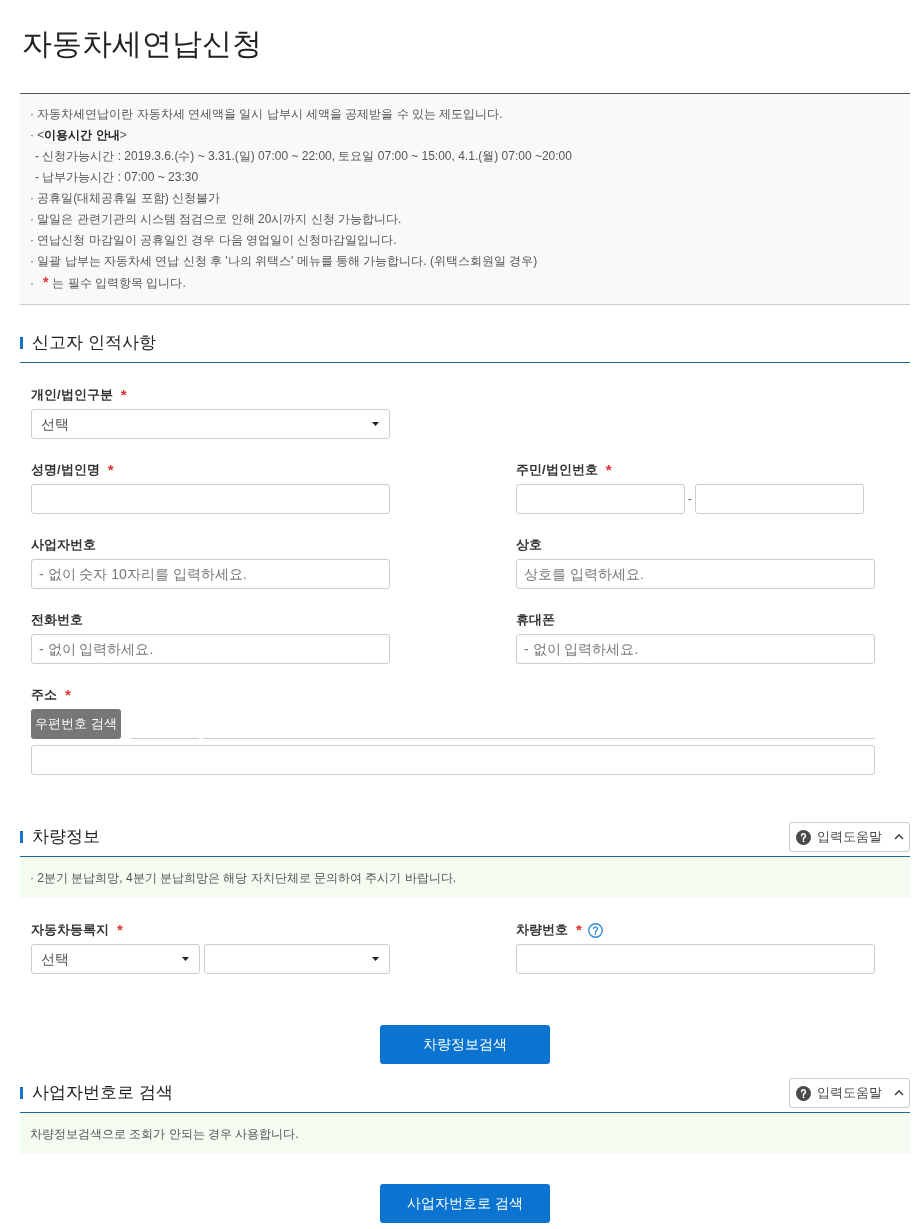 Image resolution: width=924 pixels, height=1229 pixels. Describe the element at coordinates (78, 135) in the screenshot. I see `notice-text: · <이용시간 안내>` at that location.